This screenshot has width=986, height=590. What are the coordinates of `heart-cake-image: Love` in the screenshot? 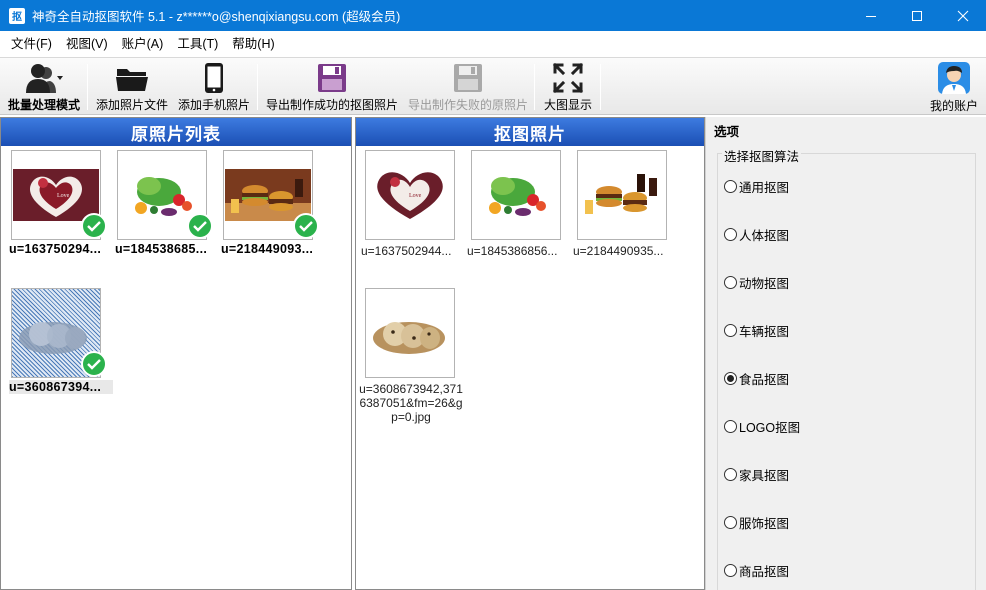 It's located at (56, 195).